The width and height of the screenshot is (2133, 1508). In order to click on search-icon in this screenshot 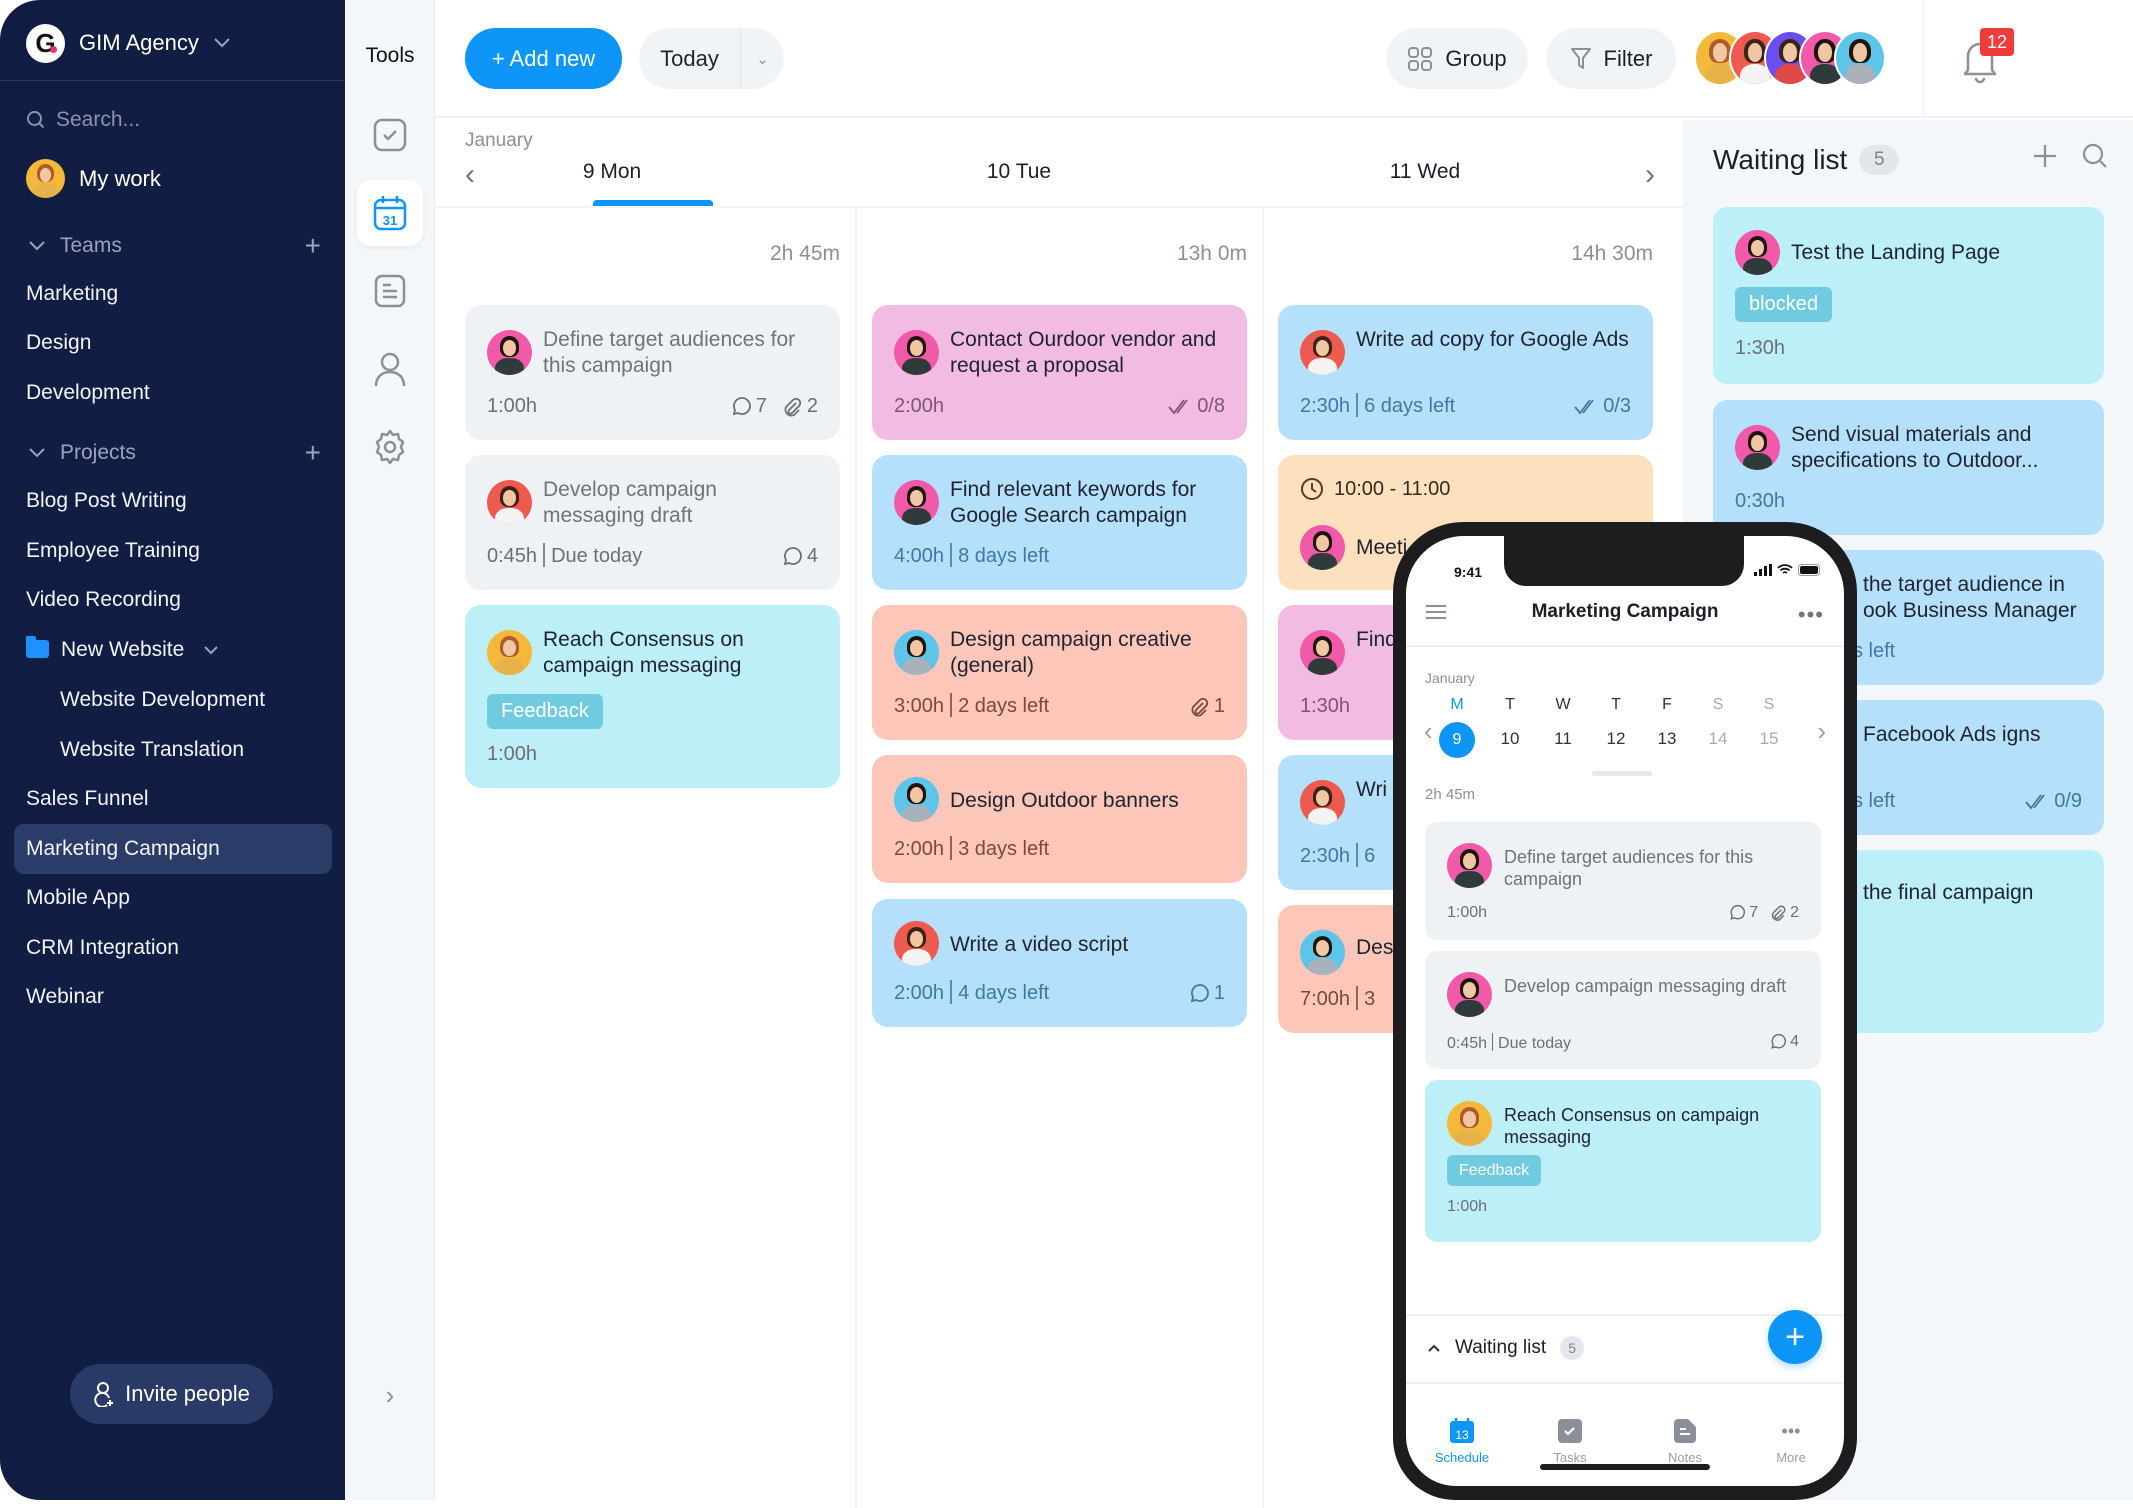, I will do `click(2095, 156)`.